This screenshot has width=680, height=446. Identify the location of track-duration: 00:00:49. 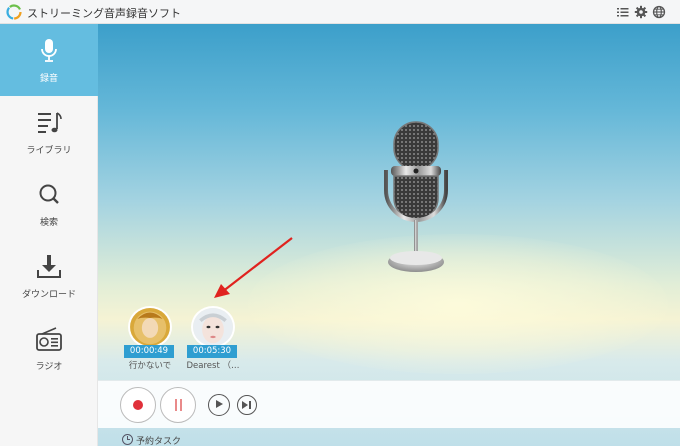
(149, 351).